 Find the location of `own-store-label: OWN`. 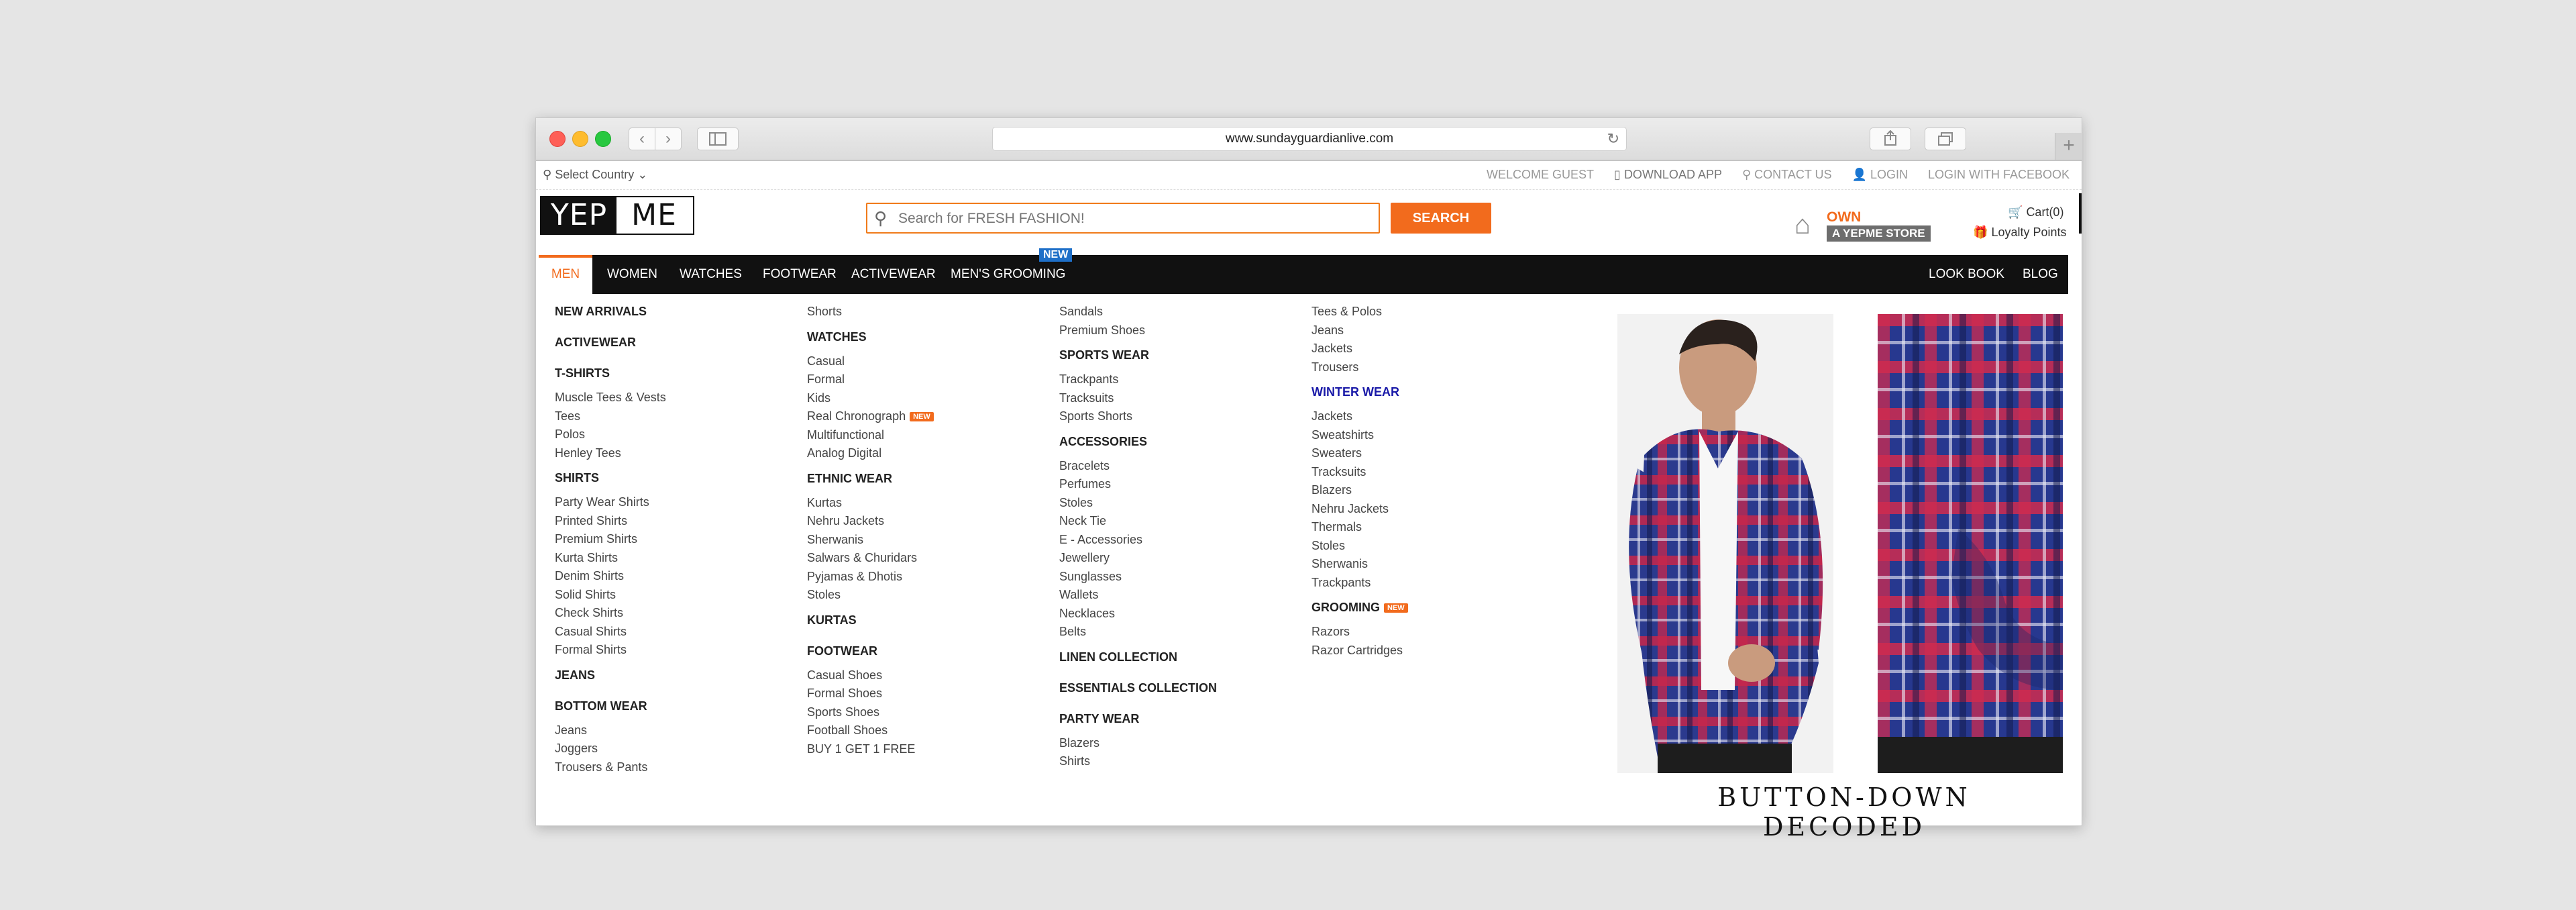

own-store-label: OWN is located at coordinates (1844, 217).